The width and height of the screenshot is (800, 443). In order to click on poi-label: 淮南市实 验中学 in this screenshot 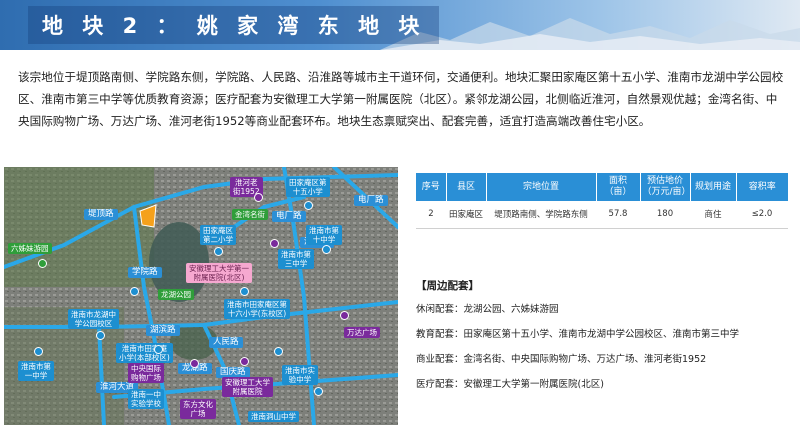, I will do `click(300, 375)`.